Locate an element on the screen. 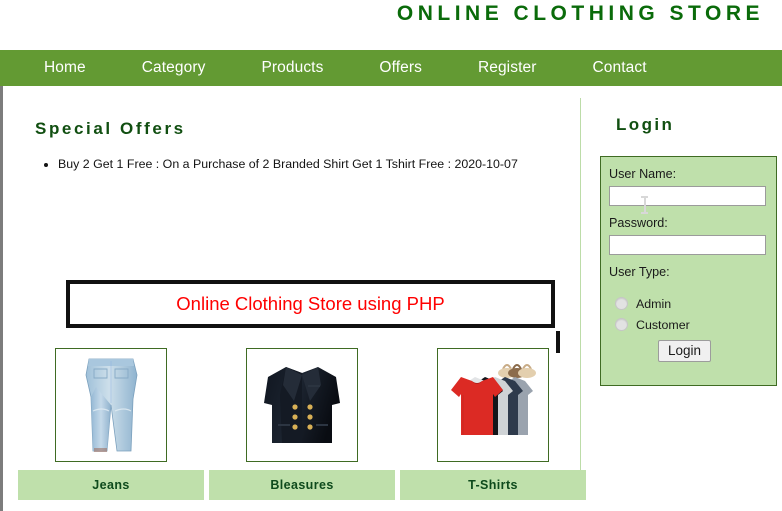 The image size is (782, 511). radio-option-customer: Customer is located at coordinates (690, 324).